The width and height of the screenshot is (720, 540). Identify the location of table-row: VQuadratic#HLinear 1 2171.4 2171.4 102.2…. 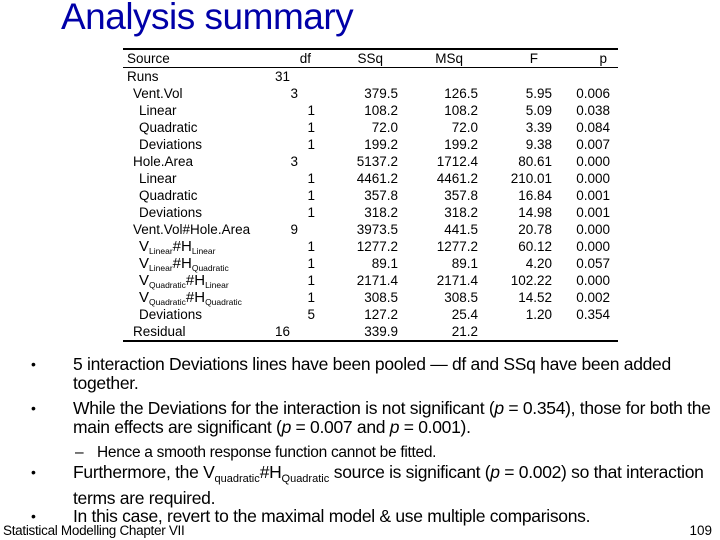
(370, 281).